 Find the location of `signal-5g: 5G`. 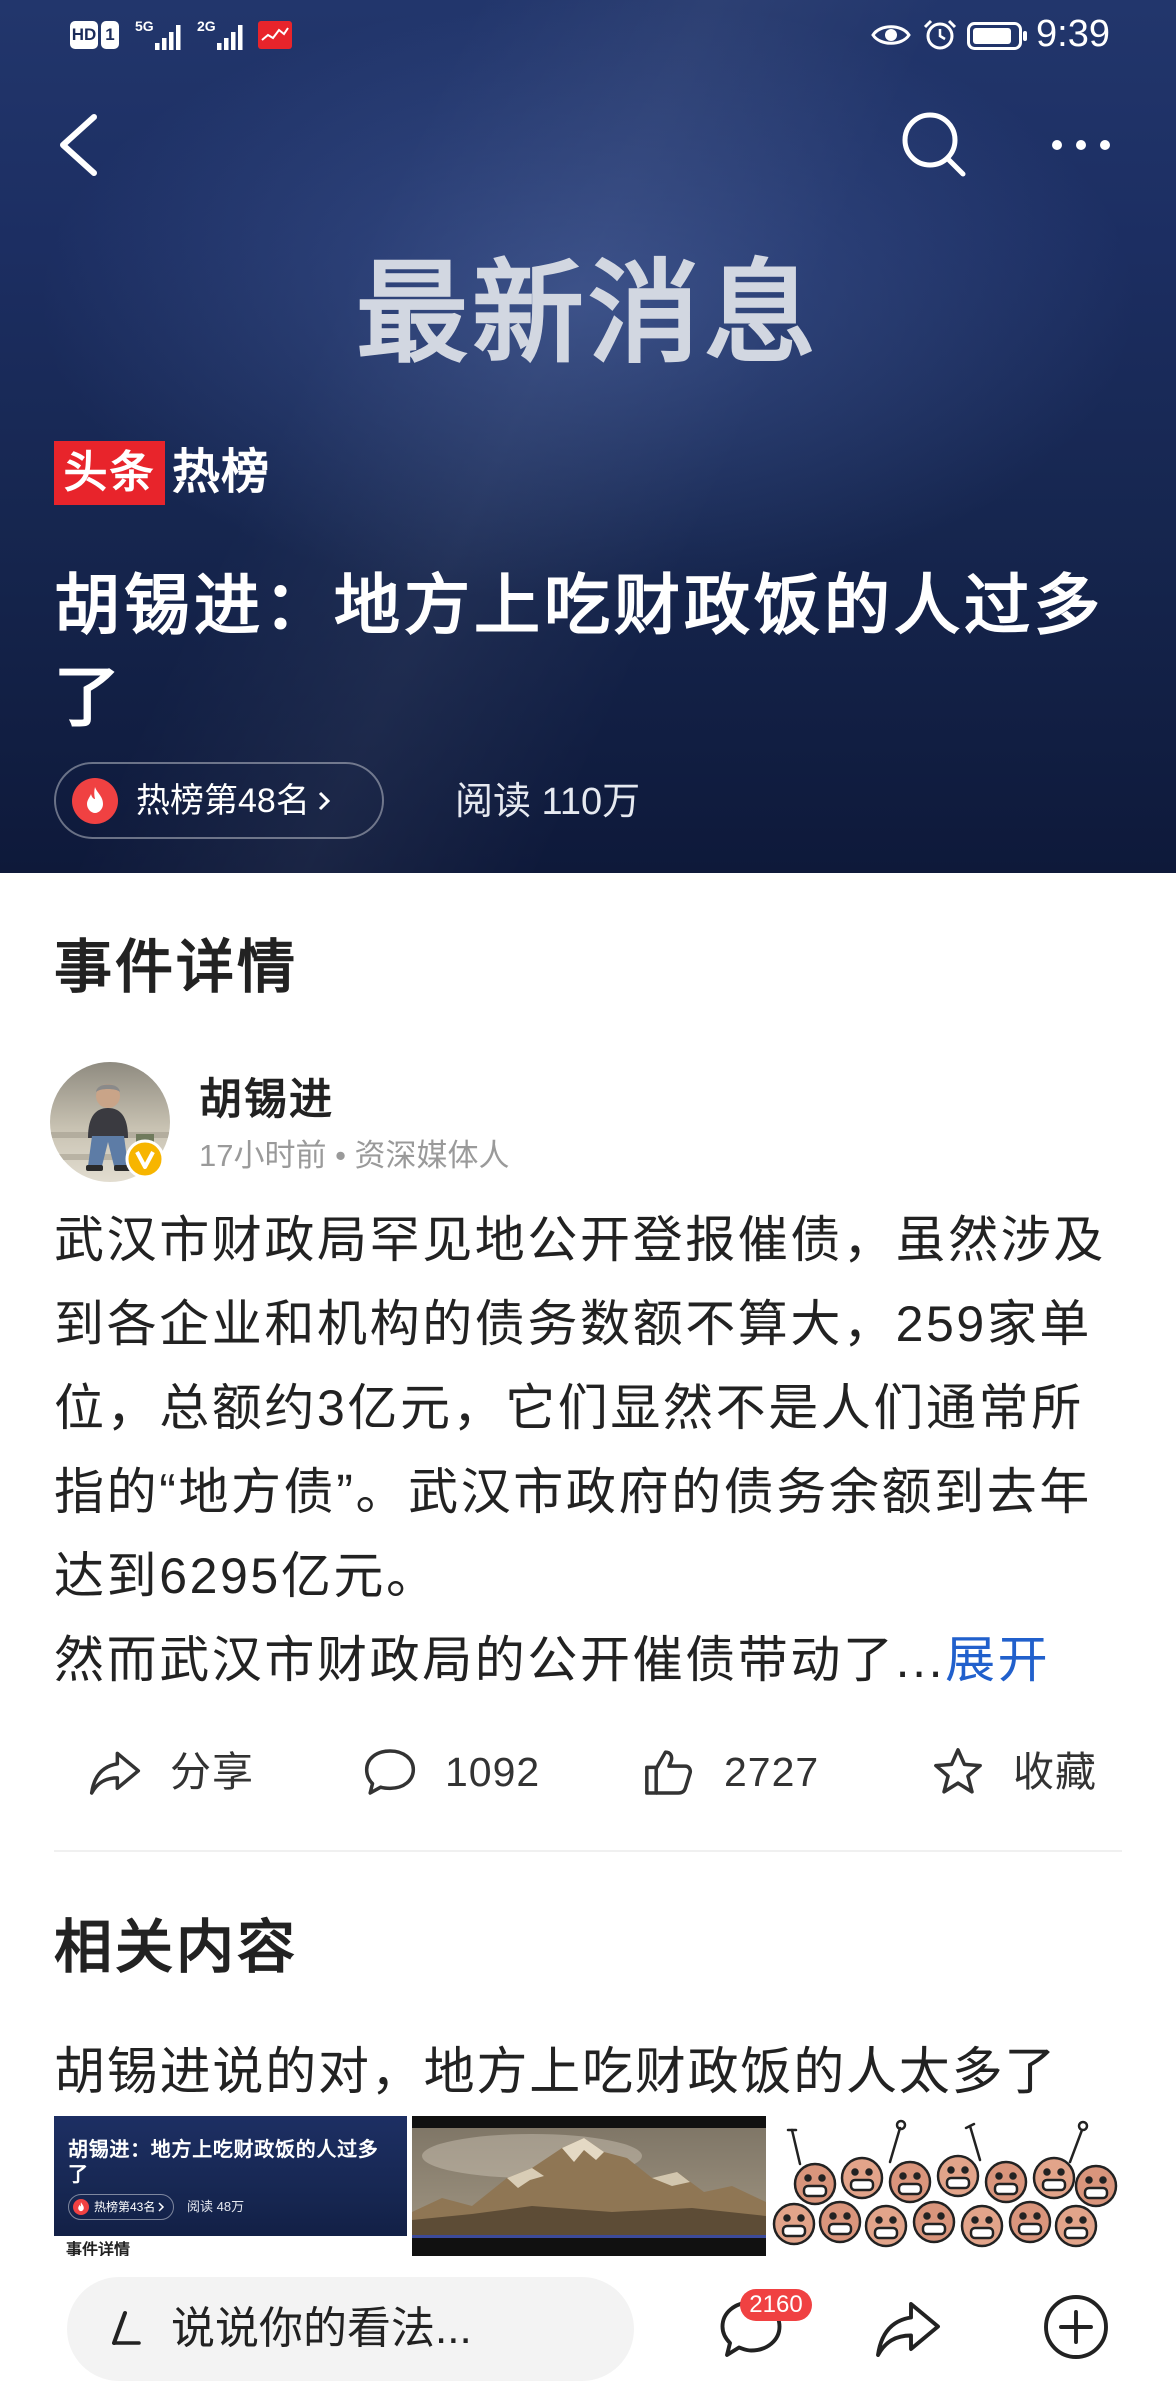

signal-5g: 5G is located at coordinates (159, 35).